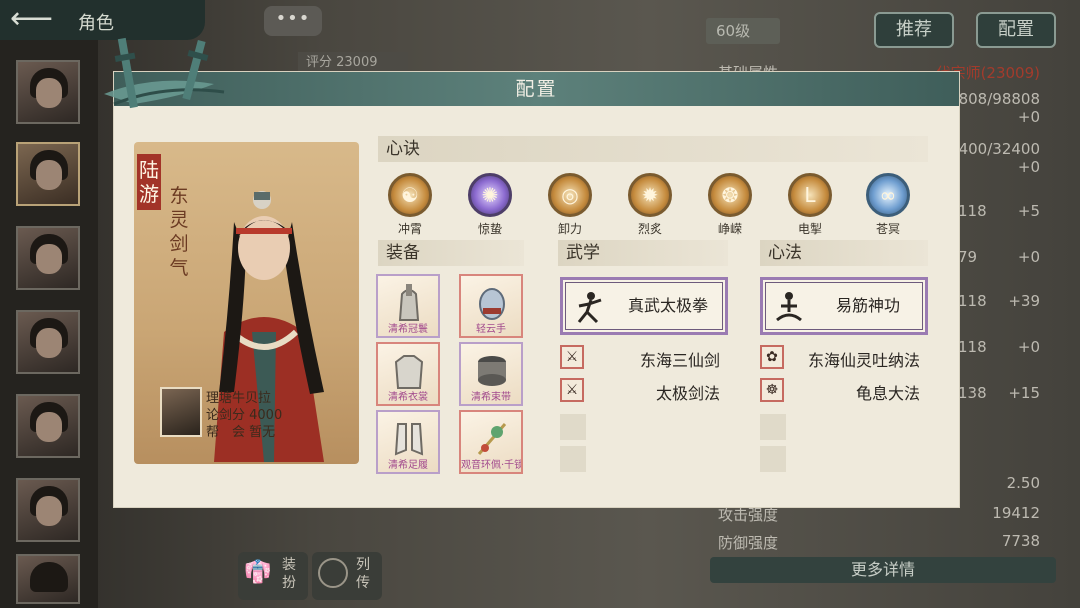  What do you see at coordinates (844, 306) in the screenshot?
I see `inner-main-skill: 易筋神功` at bounding box center [844, 306].